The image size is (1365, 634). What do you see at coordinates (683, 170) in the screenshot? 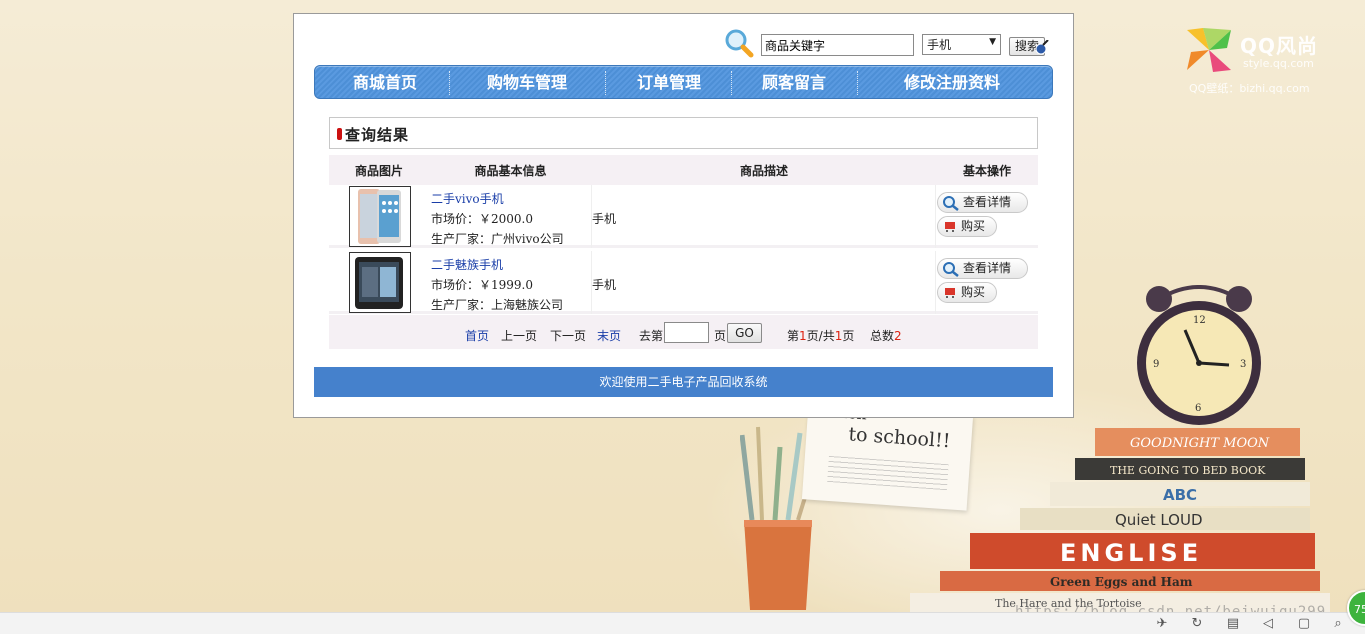
I see `table-header: 商品图片 商品基本信息 商品描述 基本操作` at bounding box center [683, 170].